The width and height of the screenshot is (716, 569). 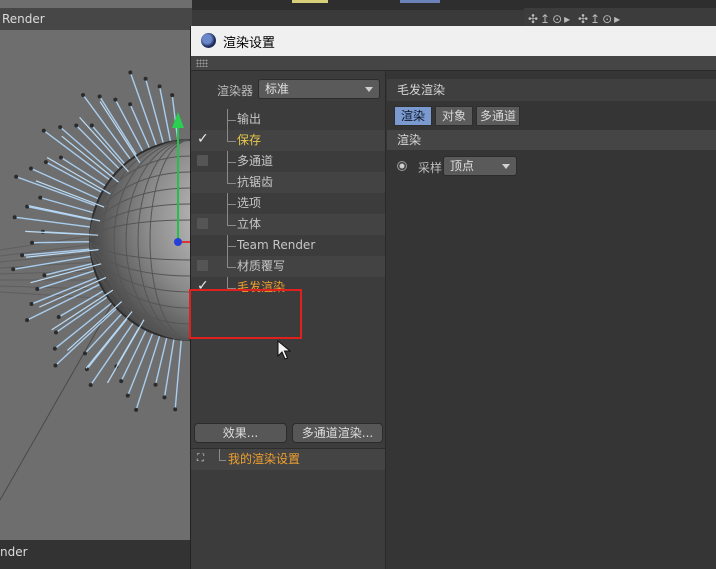 I want to click on tab-render: 渲染, so click(x=413, y=116).